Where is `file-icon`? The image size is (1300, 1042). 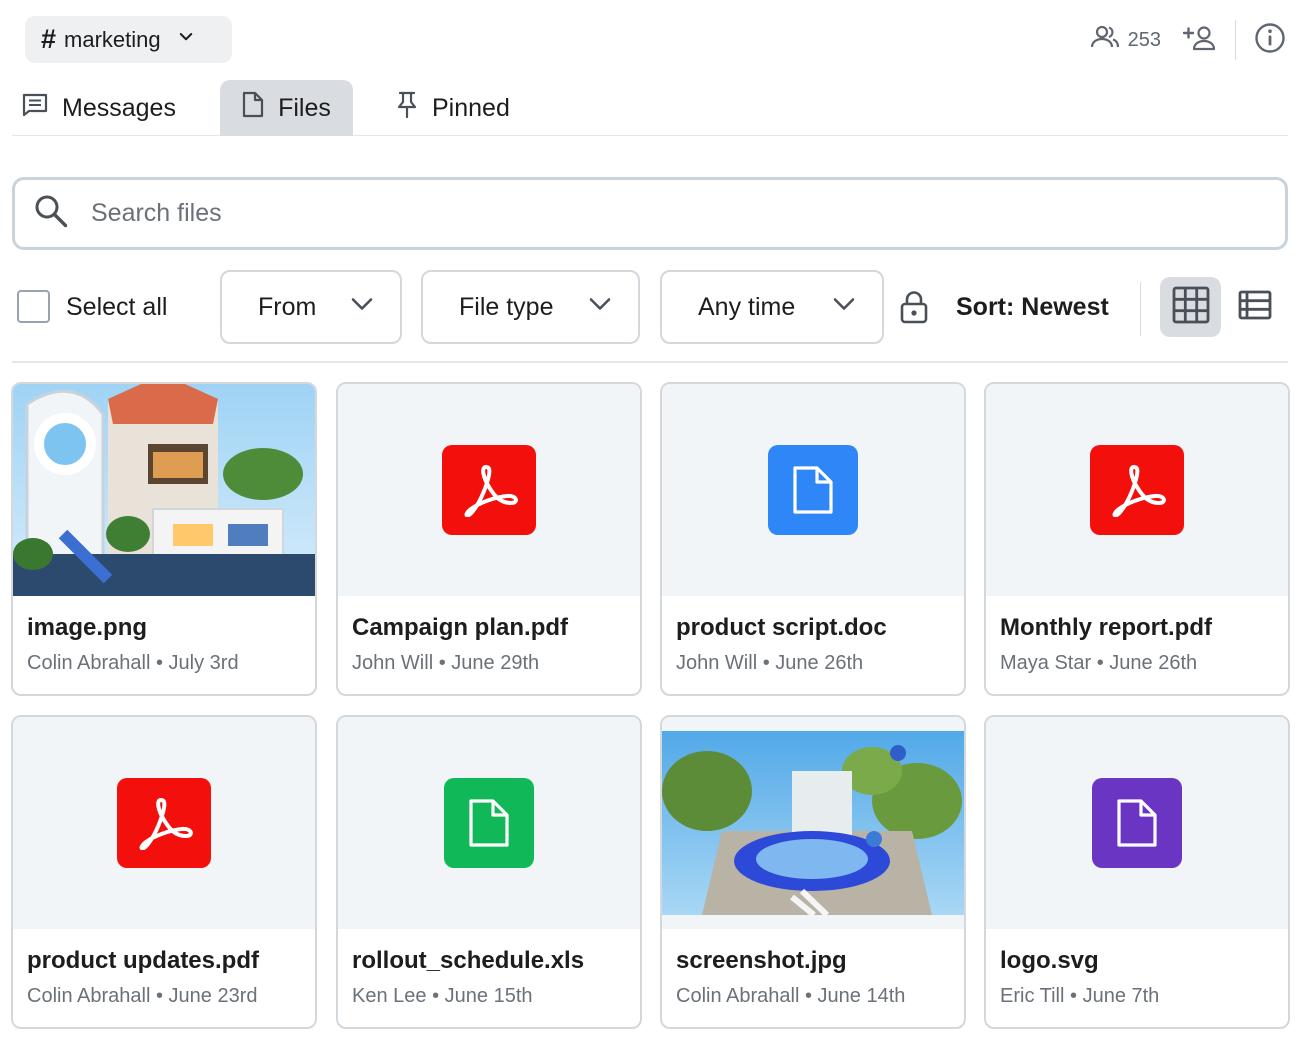 file-icon is located at coordinates (260, 108).